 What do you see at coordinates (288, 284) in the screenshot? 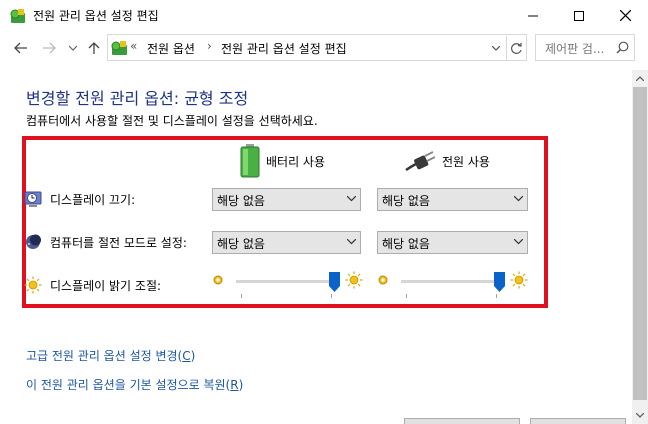
I see `brightness-battery-slider` at bounding box center [288, 284].